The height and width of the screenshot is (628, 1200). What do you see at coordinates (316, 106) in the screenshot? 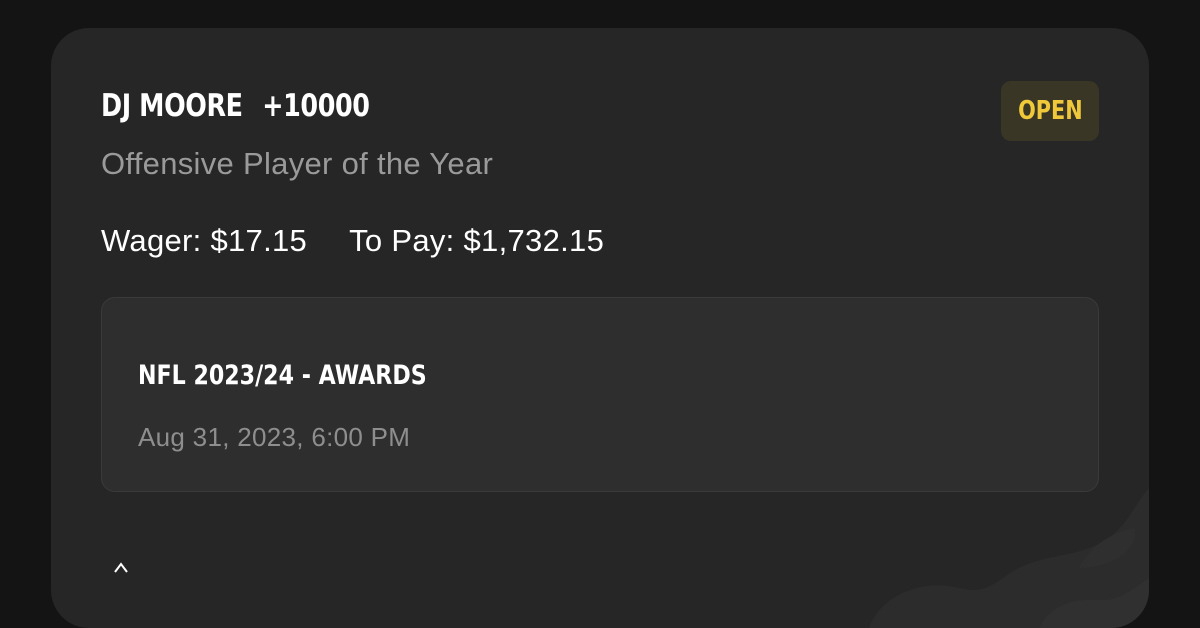
I see `bet-odds: +10000` at bounding box center [316, 106].